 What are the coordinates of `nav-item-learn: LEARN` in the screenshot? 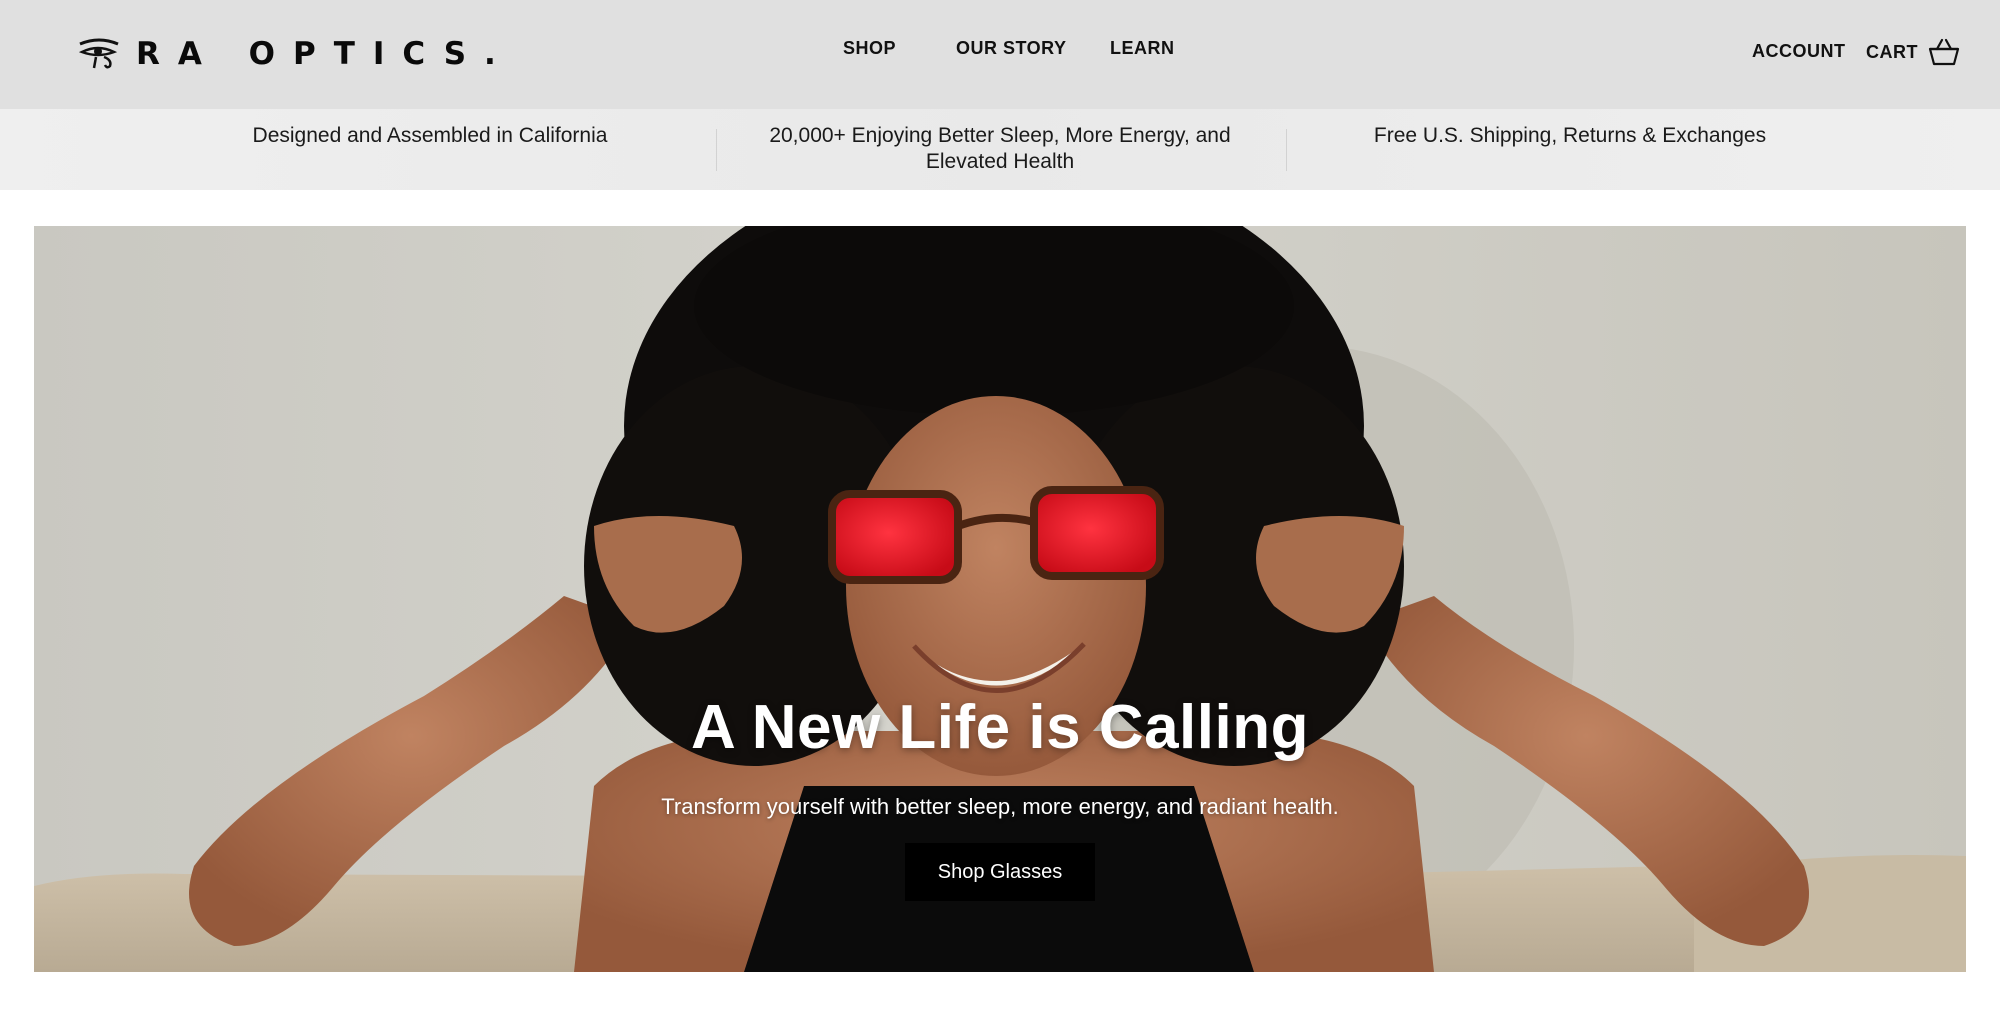 It's located at (1142, 48).